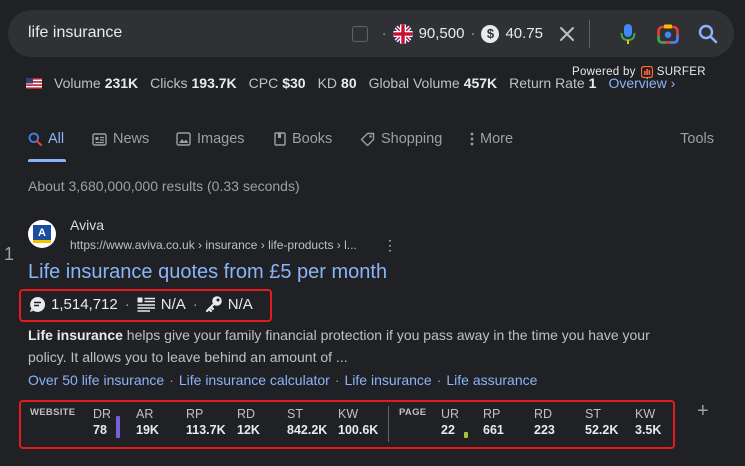 The image size is (745, 466). Describe the element at coordinates (602, 430) in the screenshot. I see `page-st-value: 52.2K` at that location.